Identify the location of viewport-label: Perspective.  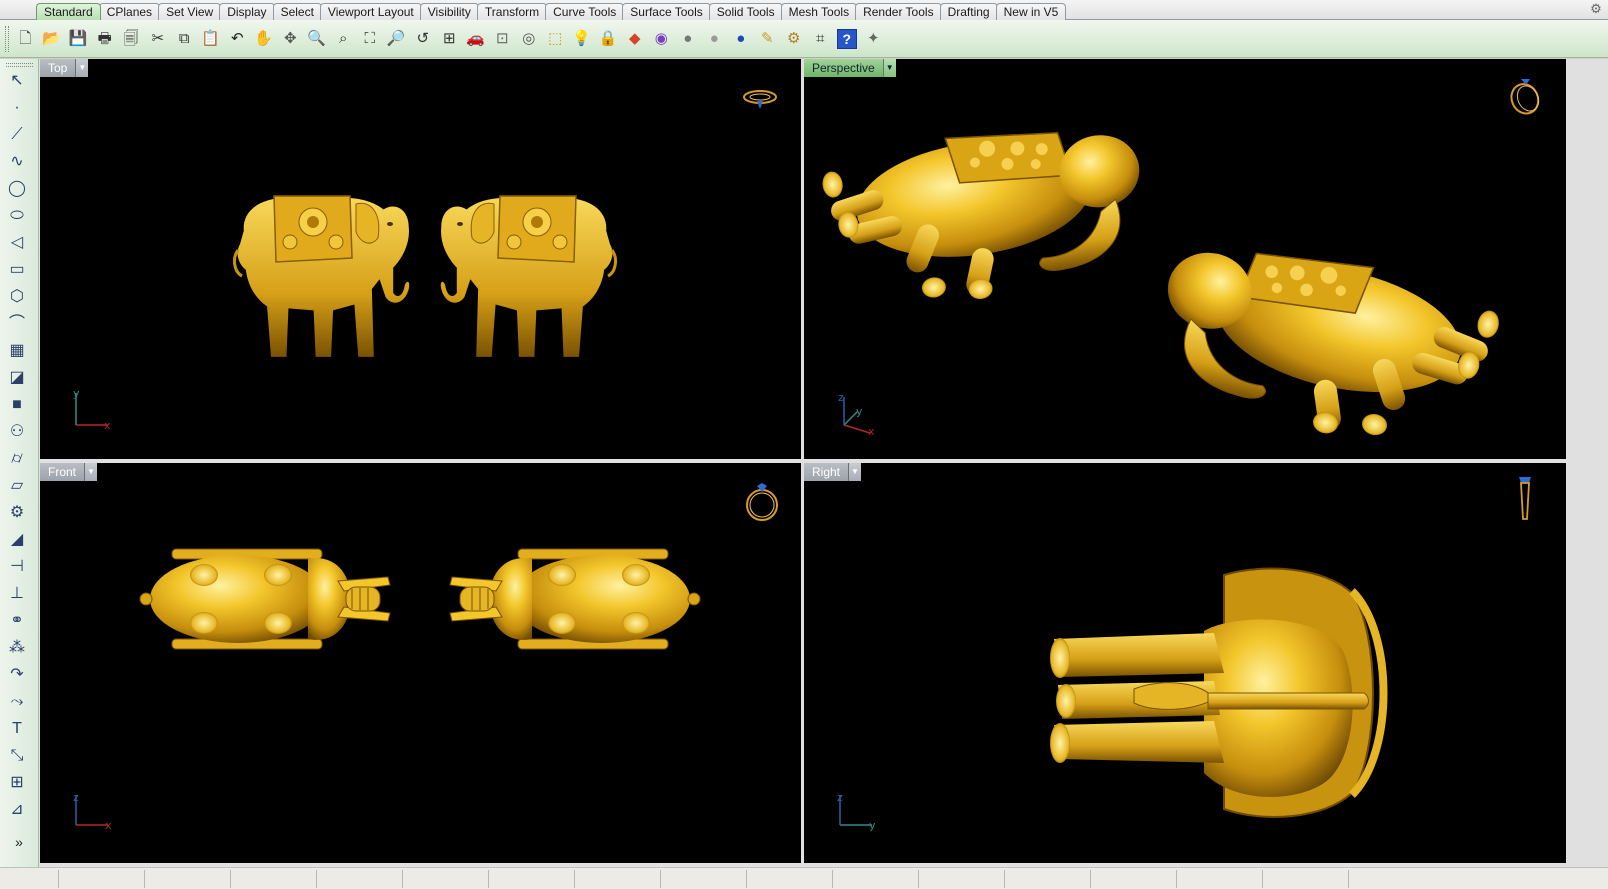
(844, 68).